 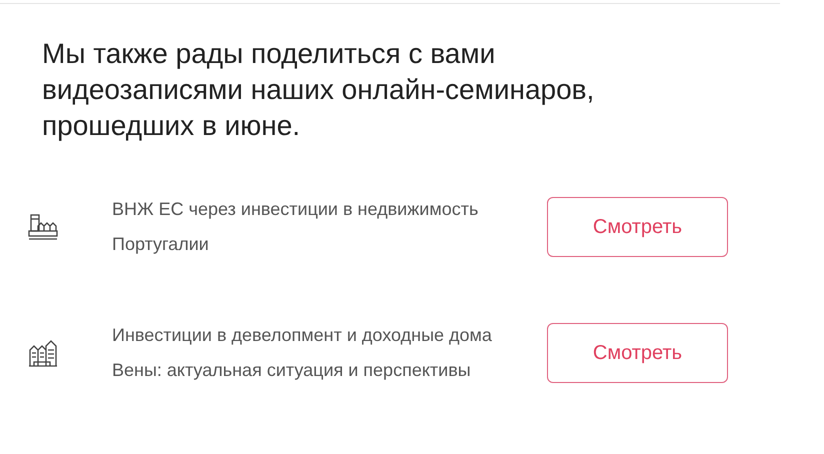 What do you see at coordinates (302, 353) in the screenshot?
I see `webinar-title: Инвестиции в девелопмент и доходные дома Вены: актуальная ситуация и перспективы` at bounding box center [302, 353].